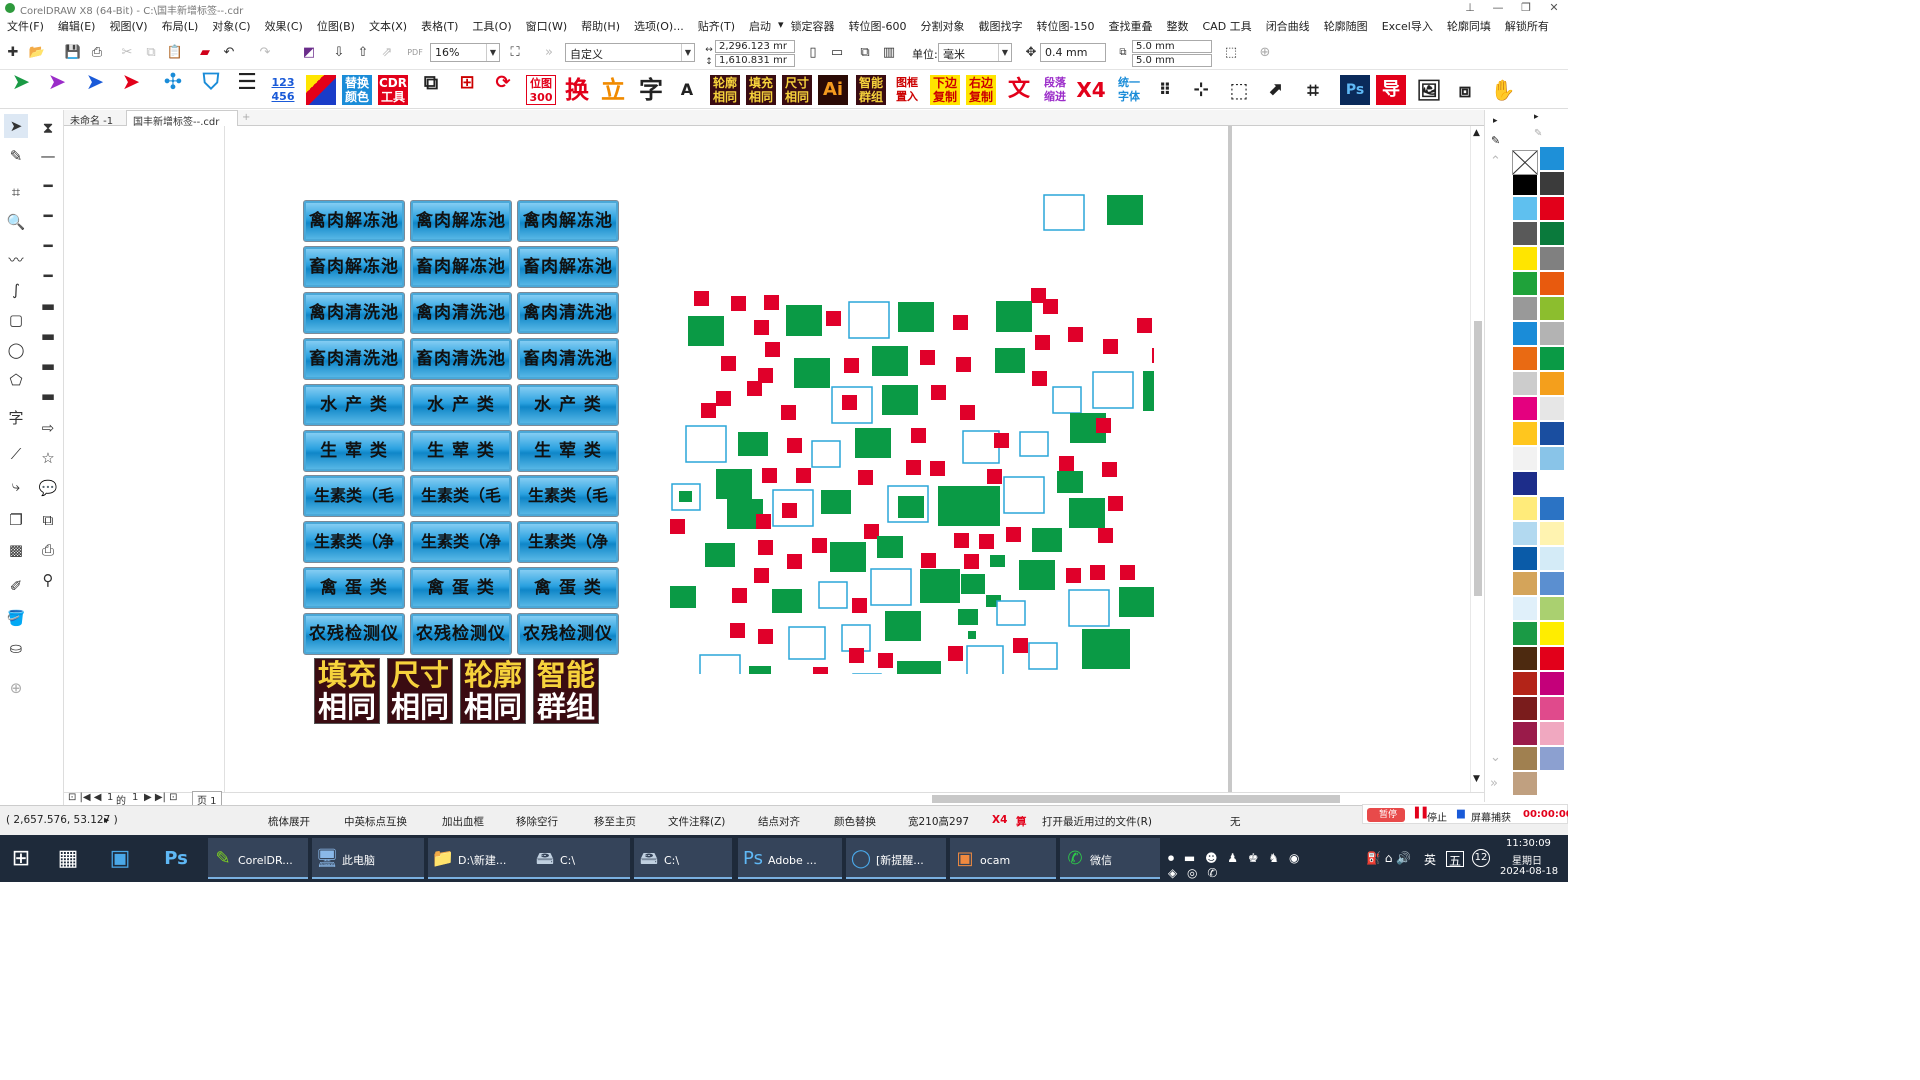  Describe the element at coordinates (716, 25) in the screenshot. I see `menu-item-13: 贴齐(T)` at that location.